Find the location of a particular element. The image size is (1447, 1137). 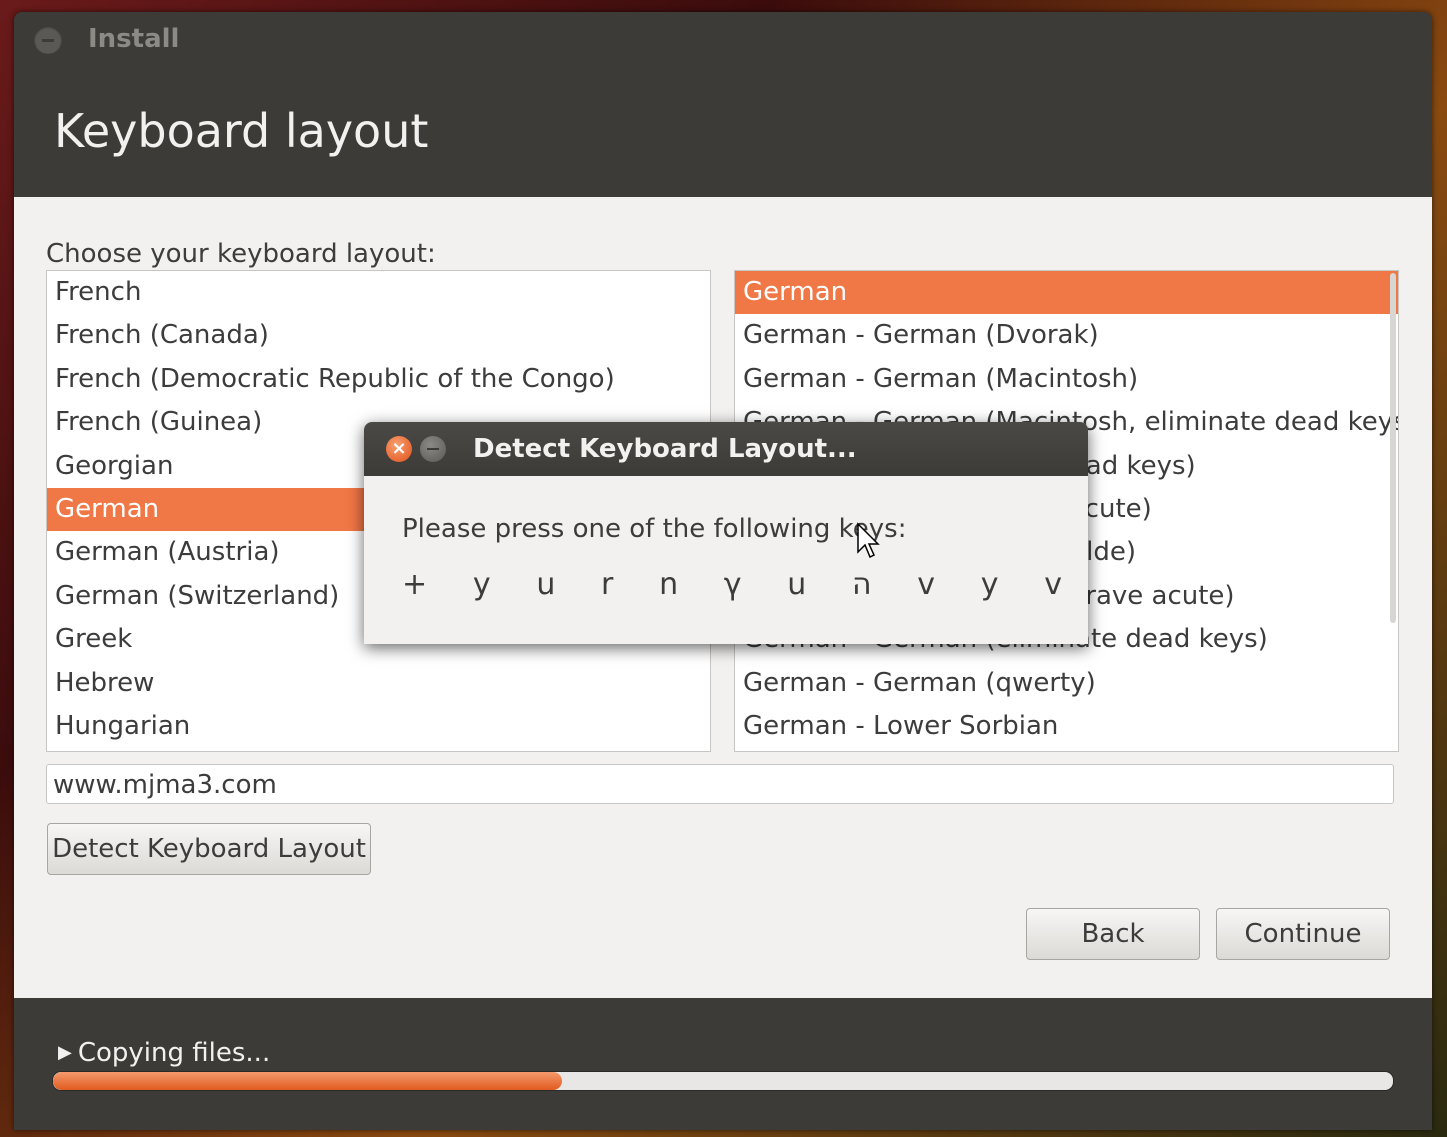

key-option: γ is located at coordinates (732, 584).